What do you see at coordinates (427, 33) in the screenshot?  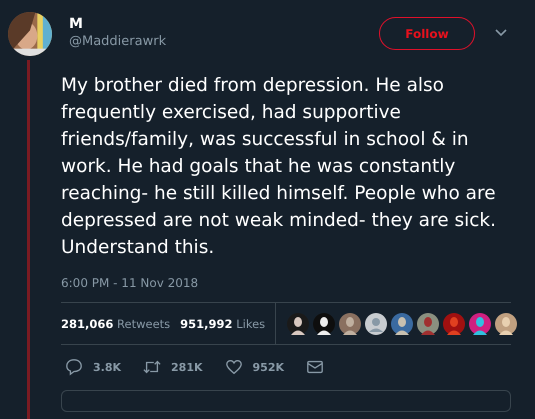 I see `follow-button: Follow` at bounding box center [427, 33].